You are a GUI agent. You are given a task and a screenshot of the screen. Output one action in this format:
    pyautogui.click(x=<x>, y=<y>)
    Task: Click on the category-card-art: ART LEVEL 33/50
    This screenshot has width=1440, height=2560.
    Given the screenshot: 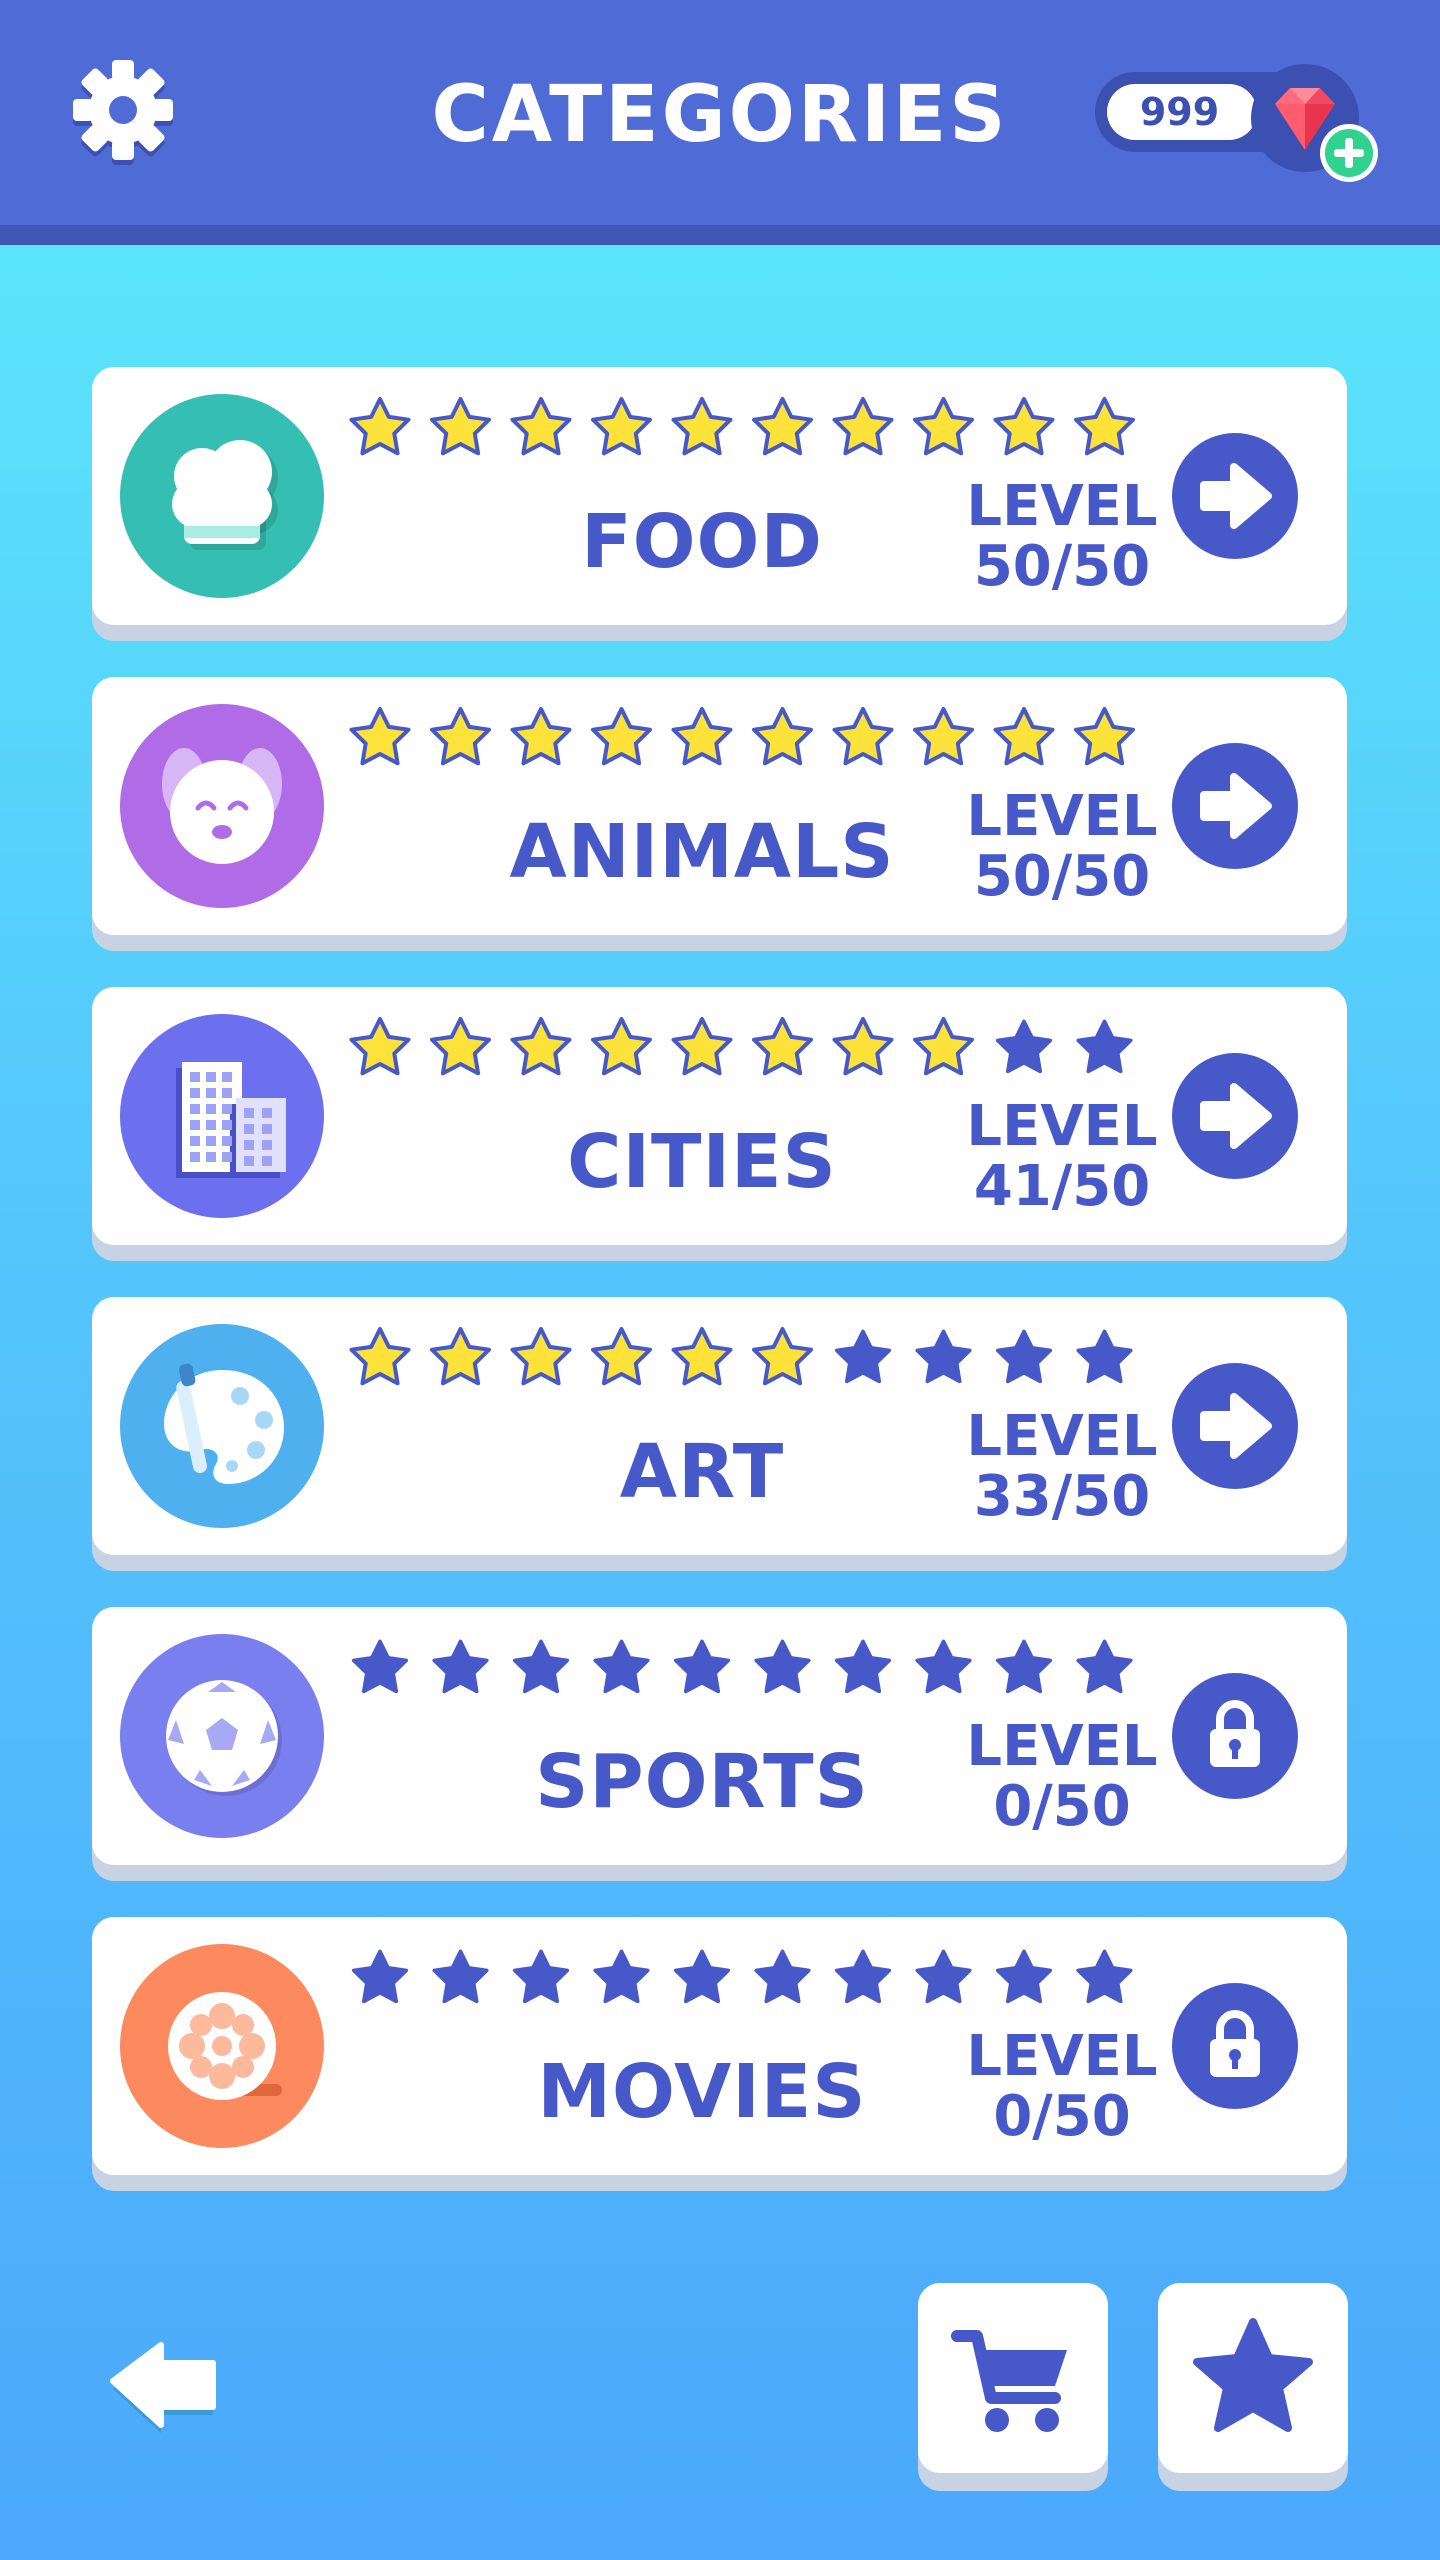 What is the action you would take?
    pyautogui.click(x=719, y=1434)
    